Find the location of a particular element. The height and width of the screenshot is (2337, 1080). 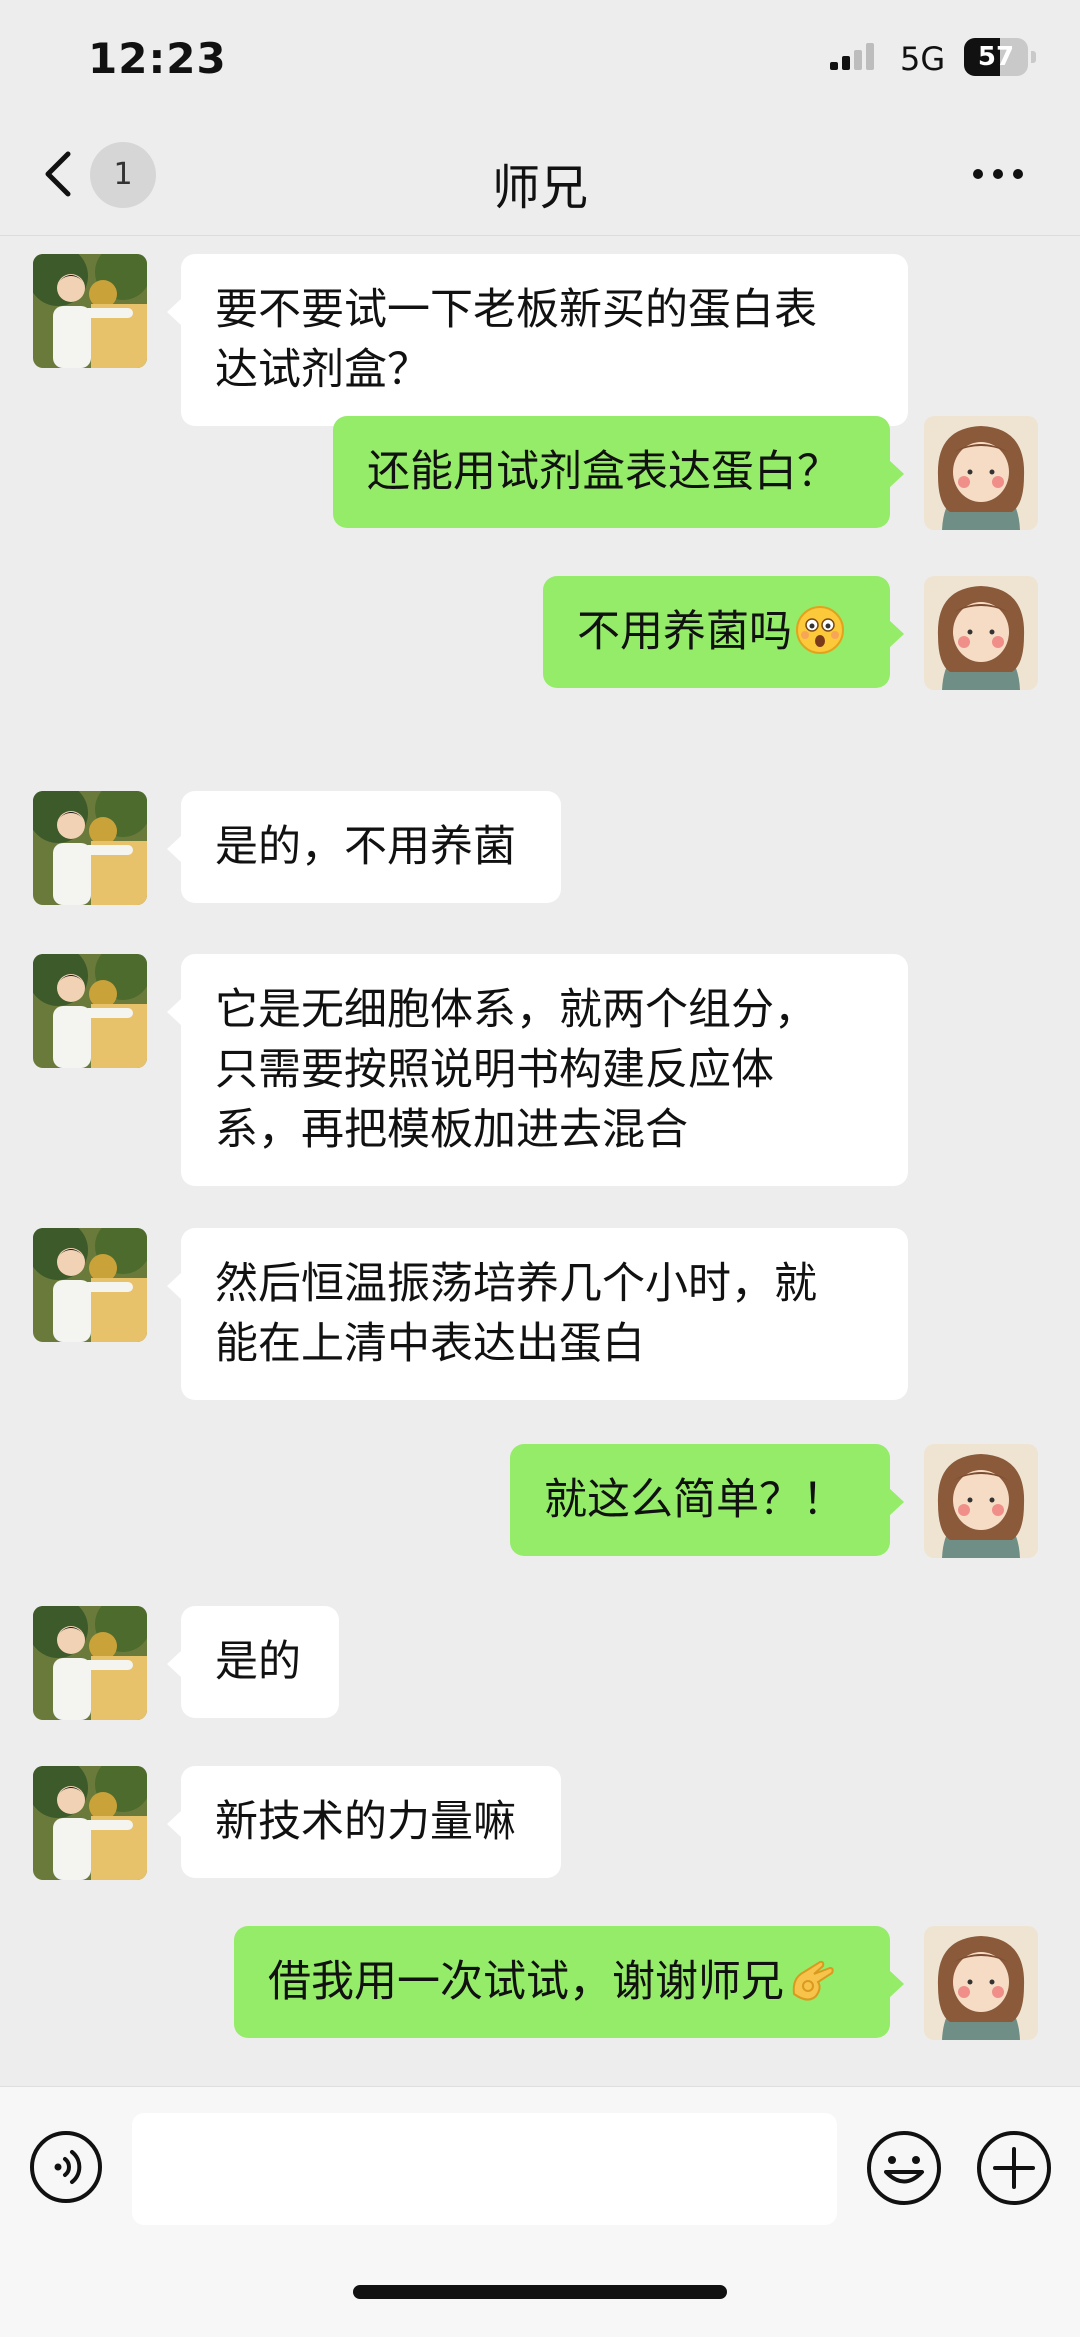

message-text: 不用养菌吗 is located at coordinates (684, 632).